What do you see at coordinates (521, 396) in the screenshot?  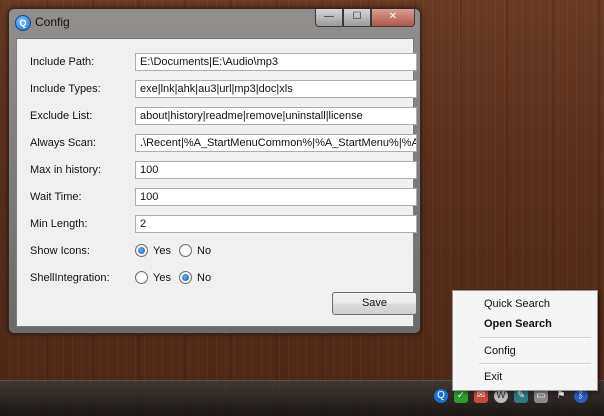 I see `paint-icon: ✎` at bounding box center [521, 396].